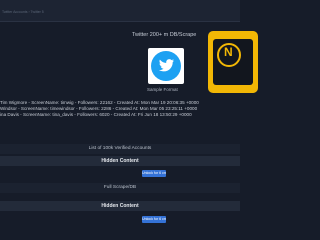 This screenshot has width=320, height=240. I want to click on listing-title: Twitter 200+ m DB/Scrape, so click(164, 35).